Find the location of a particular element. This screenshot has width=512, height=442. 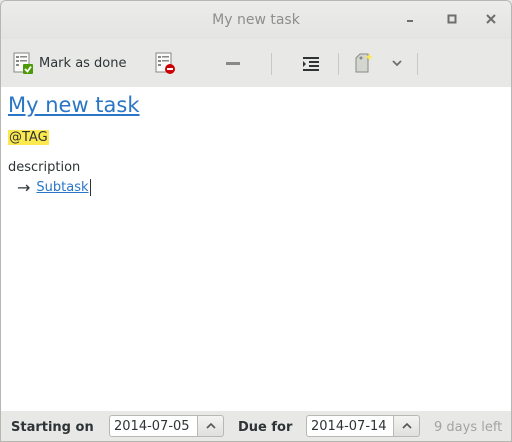

dismiss-icon is located at coordinates (165, 63).